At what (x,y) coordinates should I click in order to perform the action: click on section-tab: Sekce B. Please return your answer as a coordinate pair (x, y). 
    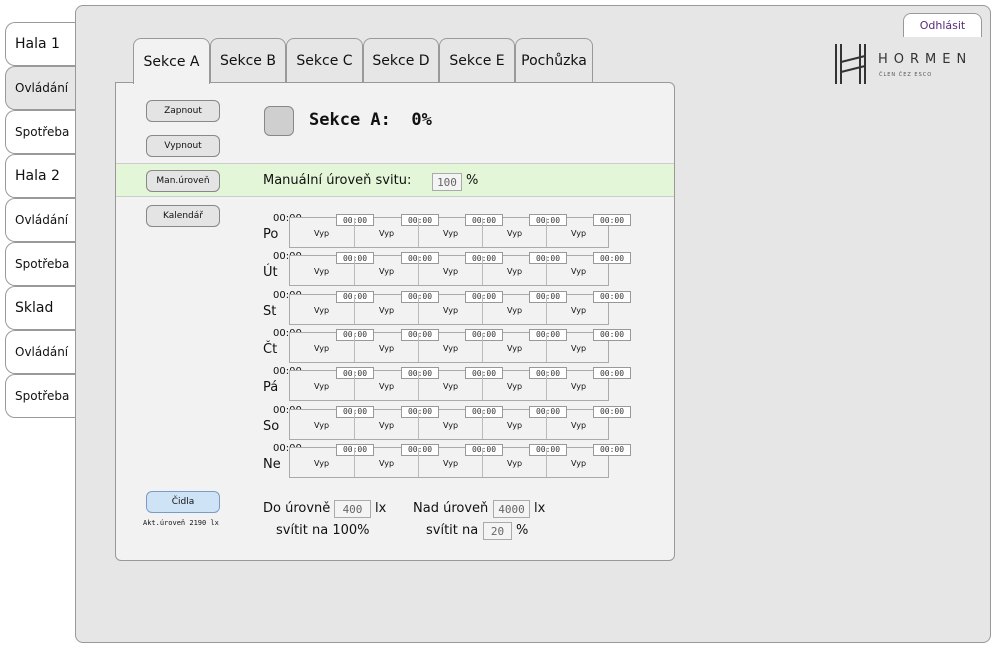
    Looking at the image, I should click on (248, 60).